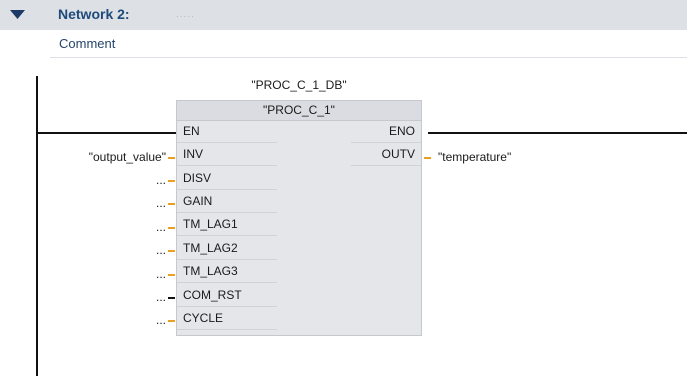  Describe the element at coordinates (127, 157) in the screenshot. I see `operand-inv: "output_value"` at that location.